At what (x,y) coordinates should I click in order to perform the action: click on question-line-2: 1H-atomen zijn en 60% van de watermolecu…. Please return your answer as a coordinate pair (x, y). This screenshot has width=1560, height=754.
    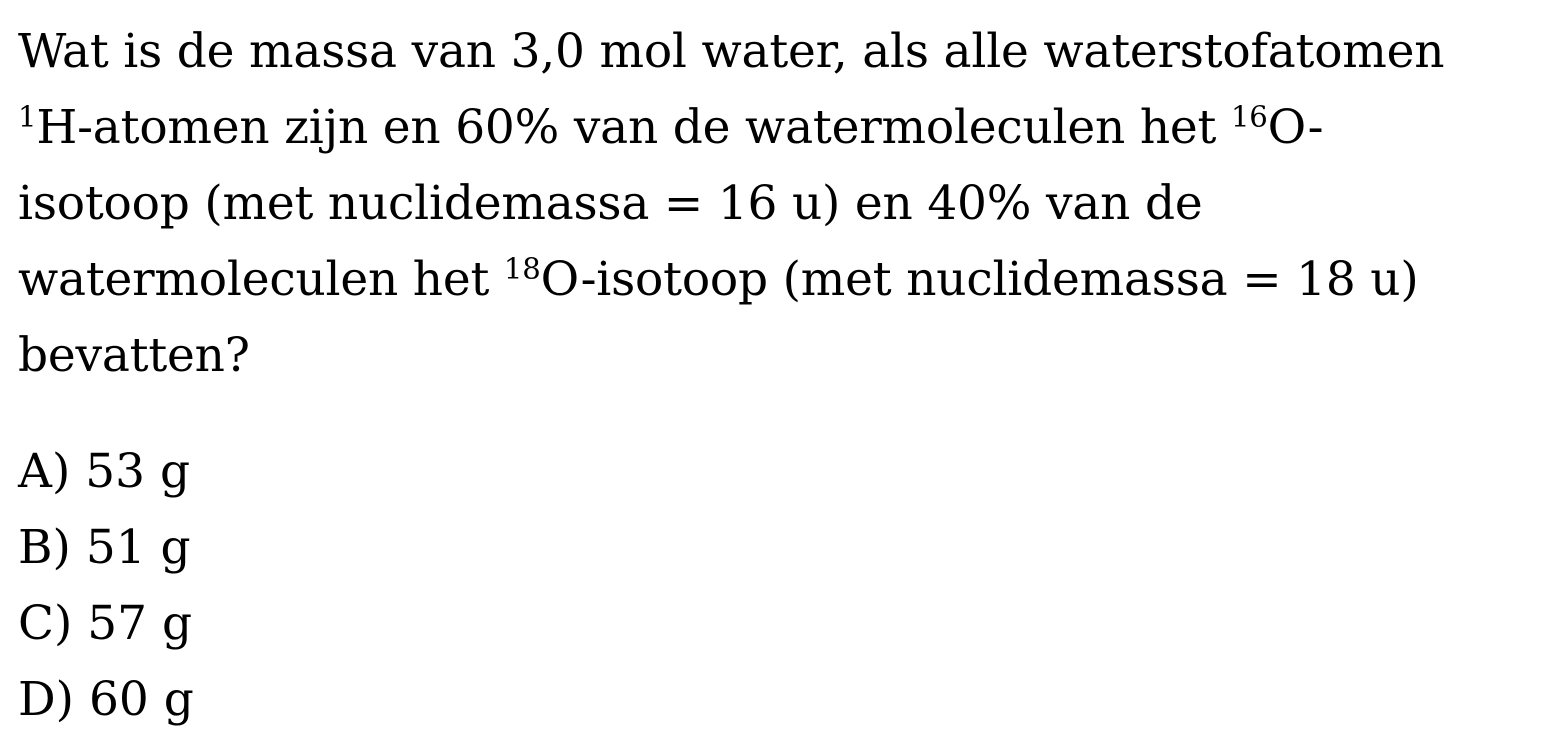
    Looking at the image, I should click on (785, 128).